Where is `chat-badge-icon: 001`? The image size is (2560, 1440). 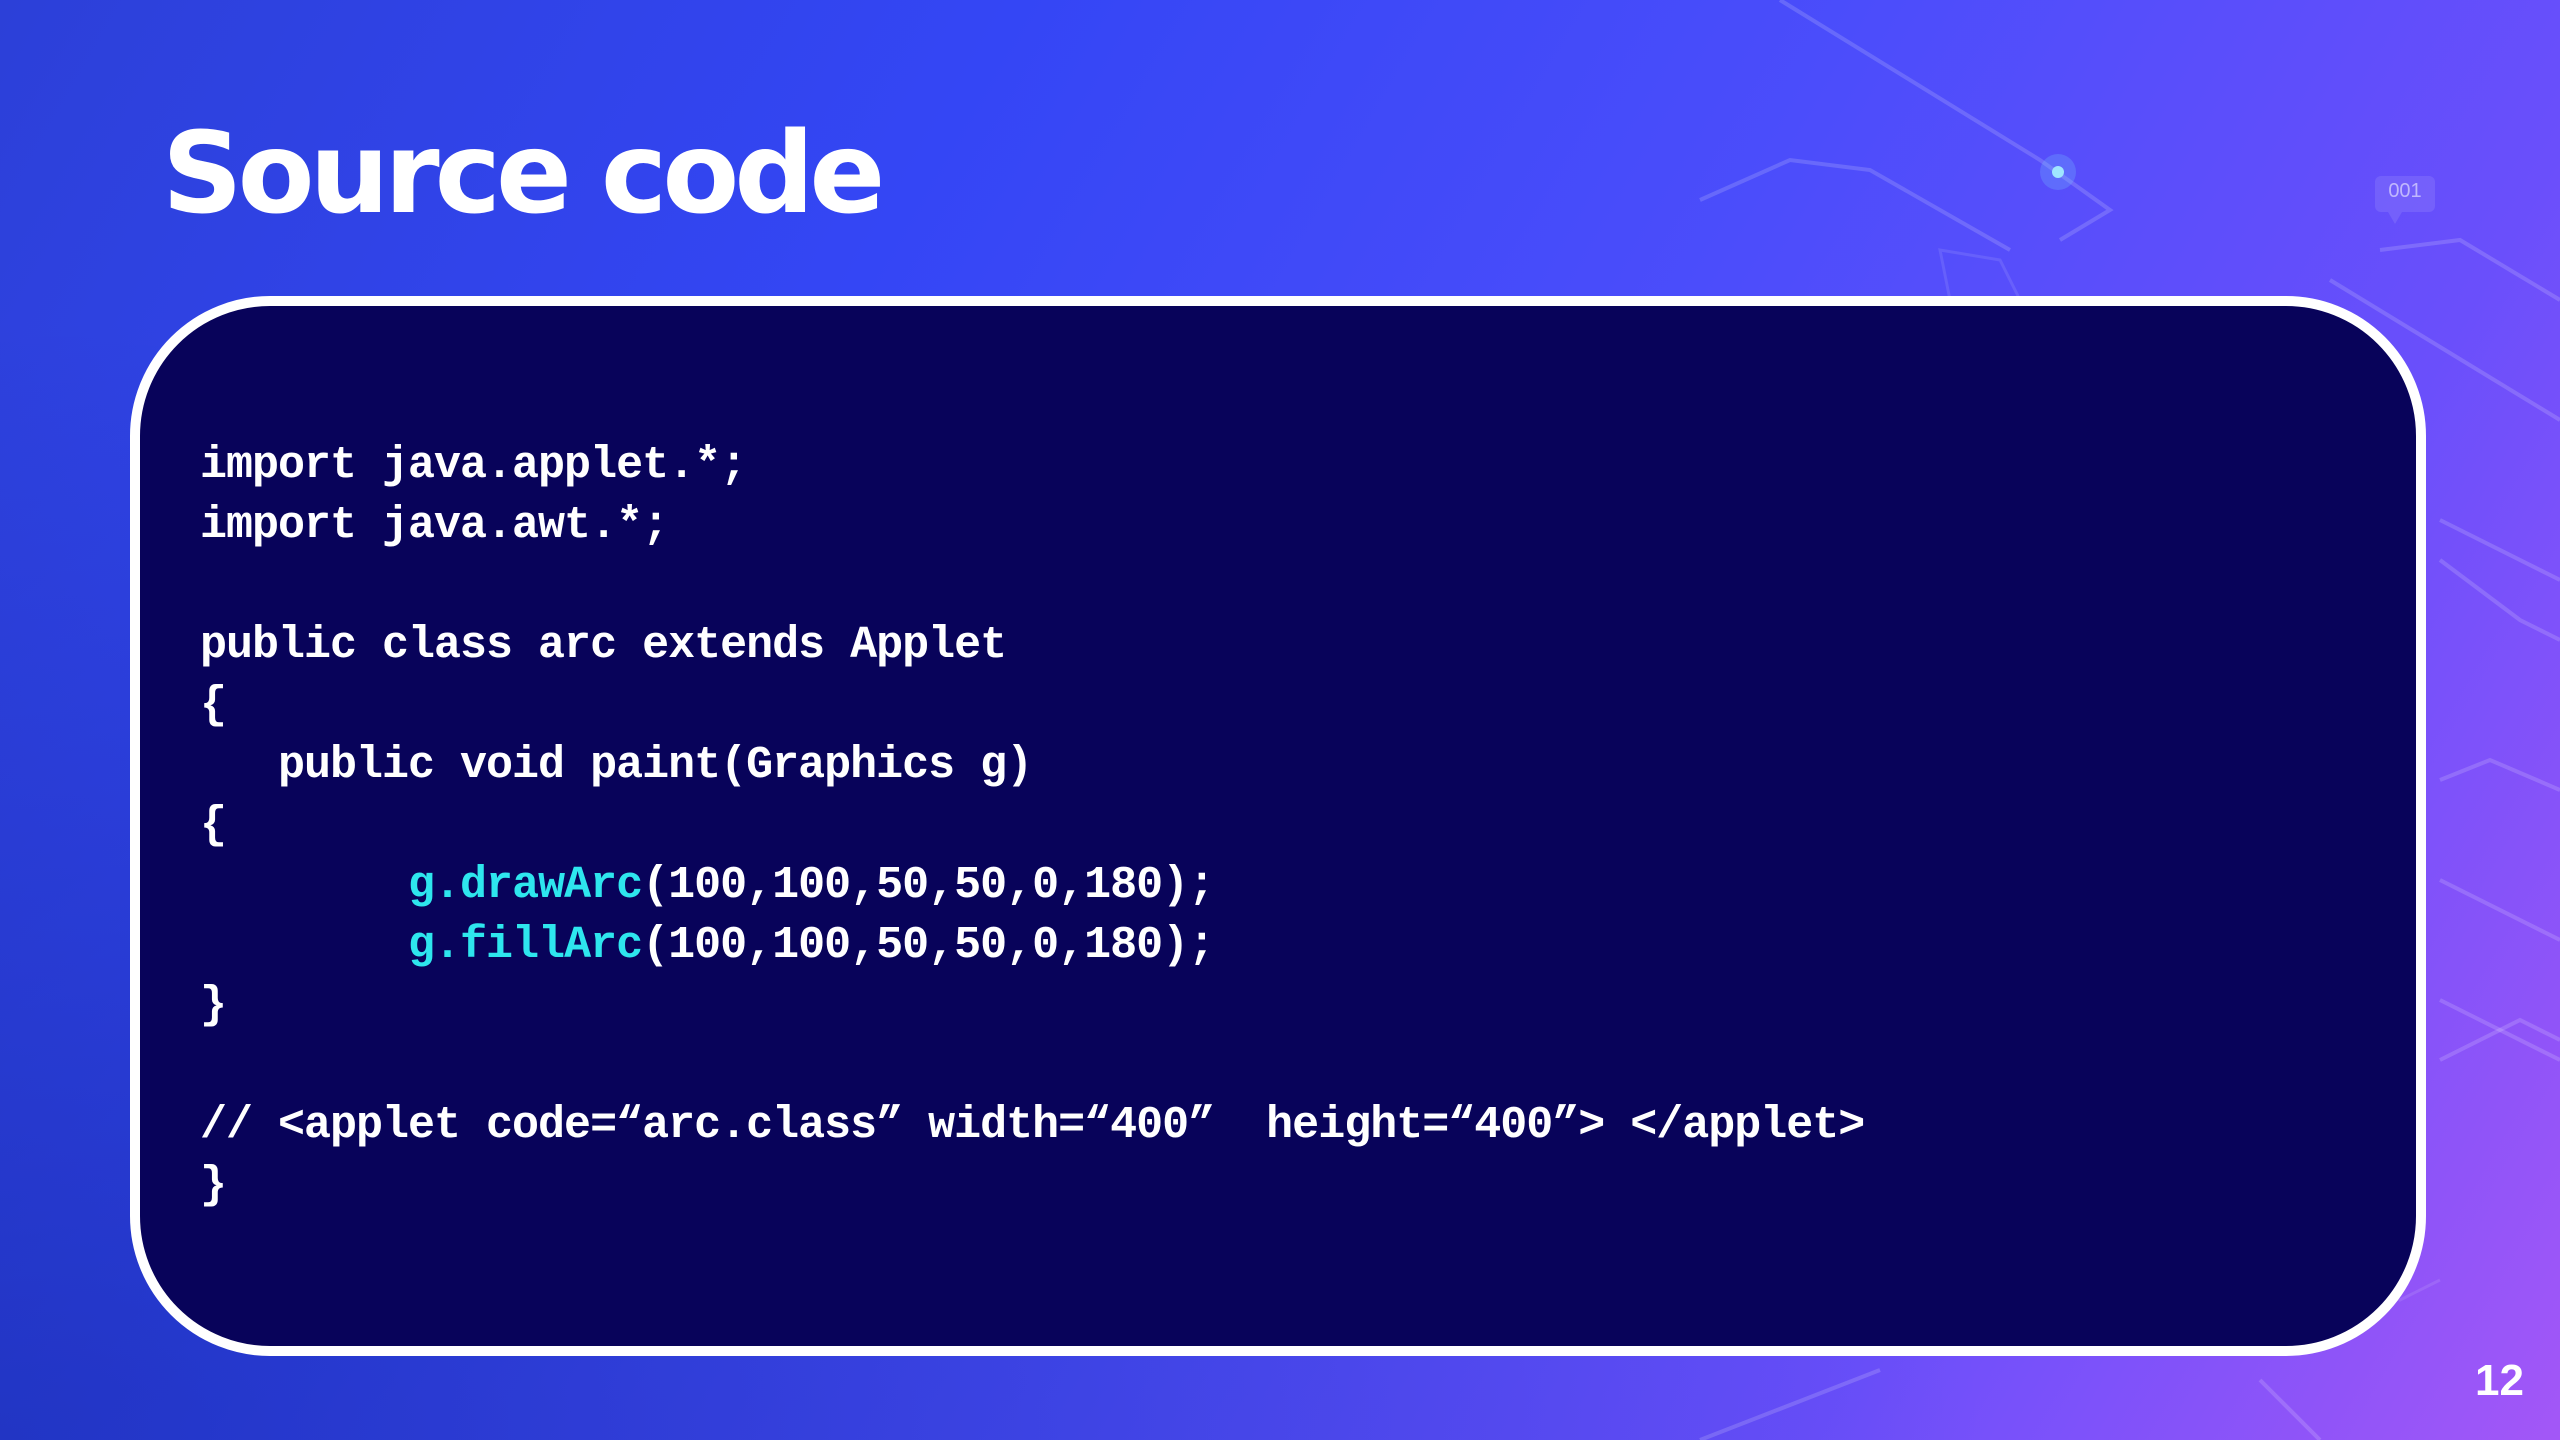
chat-badge-icon: 001 is located at coordinates (2405, 194).